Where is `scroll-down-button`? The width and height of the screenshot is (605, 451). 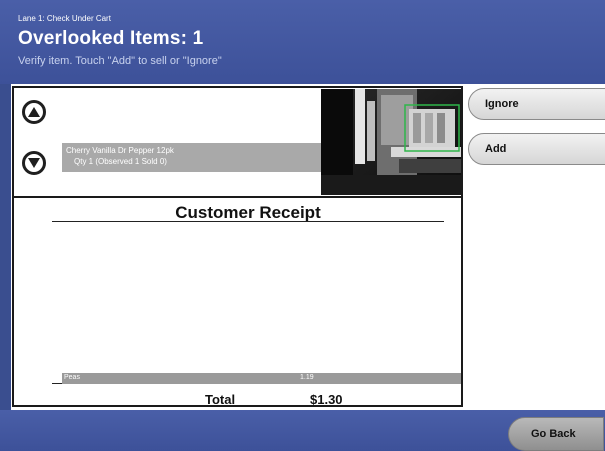
scroll-down-button is located at coordinates (34, 163).